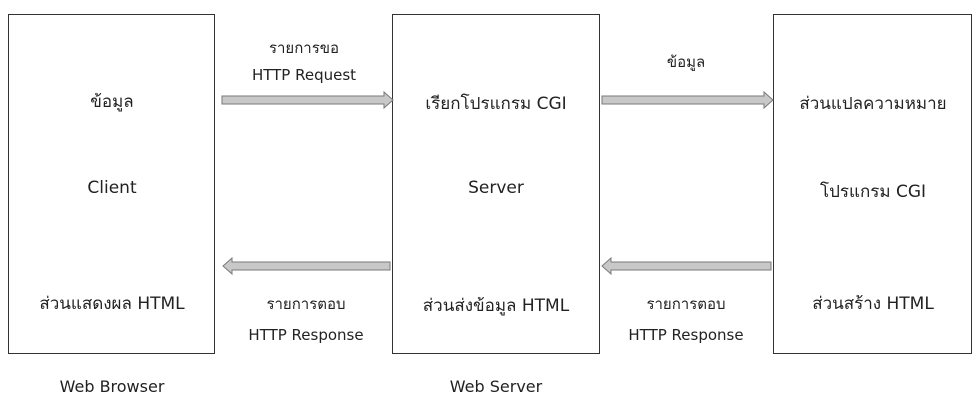 This screenshot has width=978, height=410. Describe the element at coordinates (306, 304) in the screenshot. I see `response-left-label-line1: รายการตอบ` at that location.